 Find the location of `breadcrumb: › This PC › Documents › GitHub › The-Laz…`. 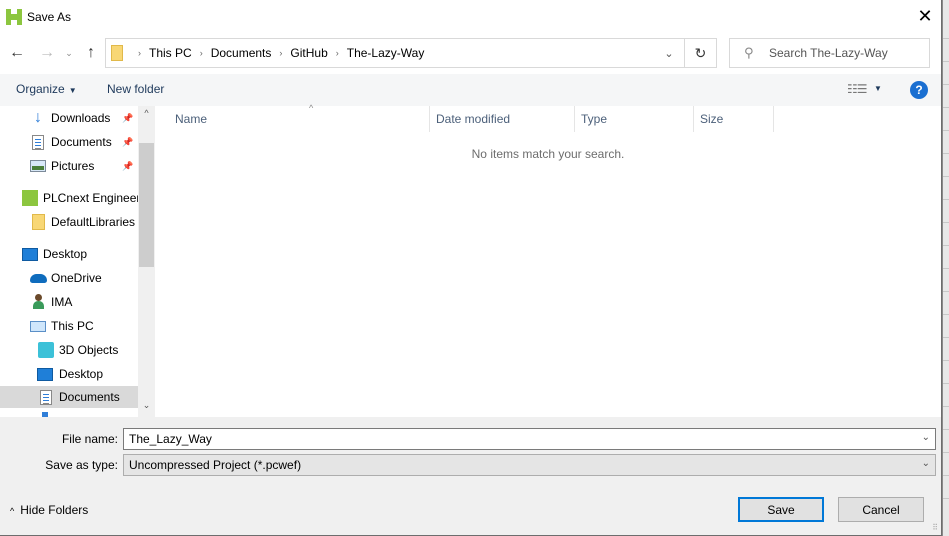

breadcrumb: › This PC › Documents › GitHub › The-Laz… is located at coordinates (277, 53).